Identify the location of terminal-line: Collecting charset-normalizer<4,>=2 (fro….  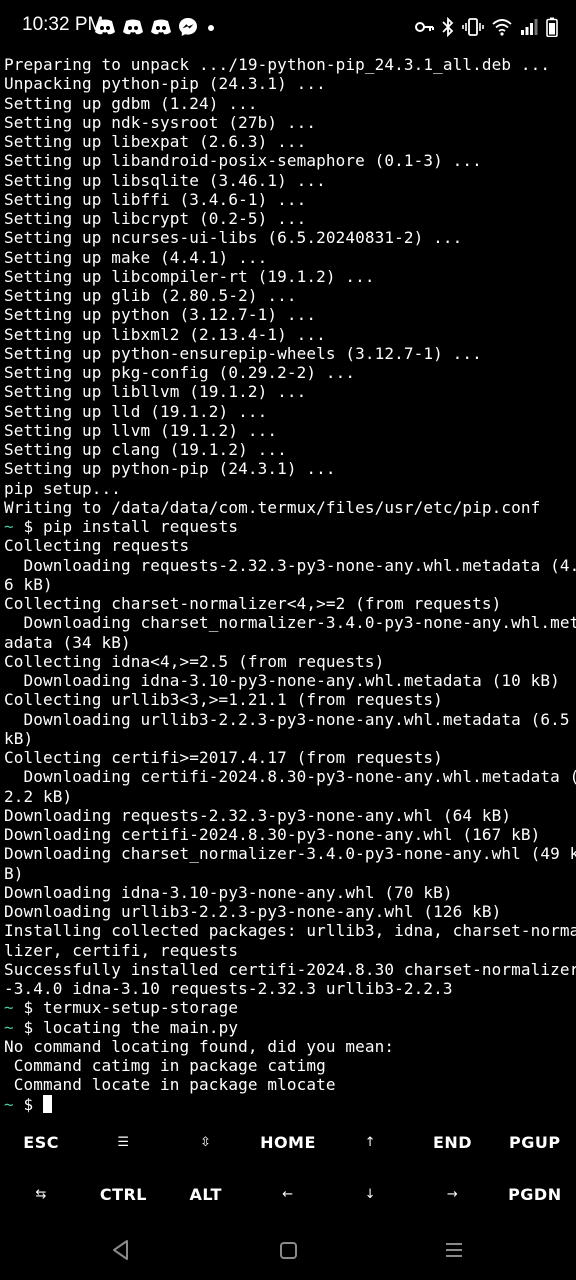
(289, 603).